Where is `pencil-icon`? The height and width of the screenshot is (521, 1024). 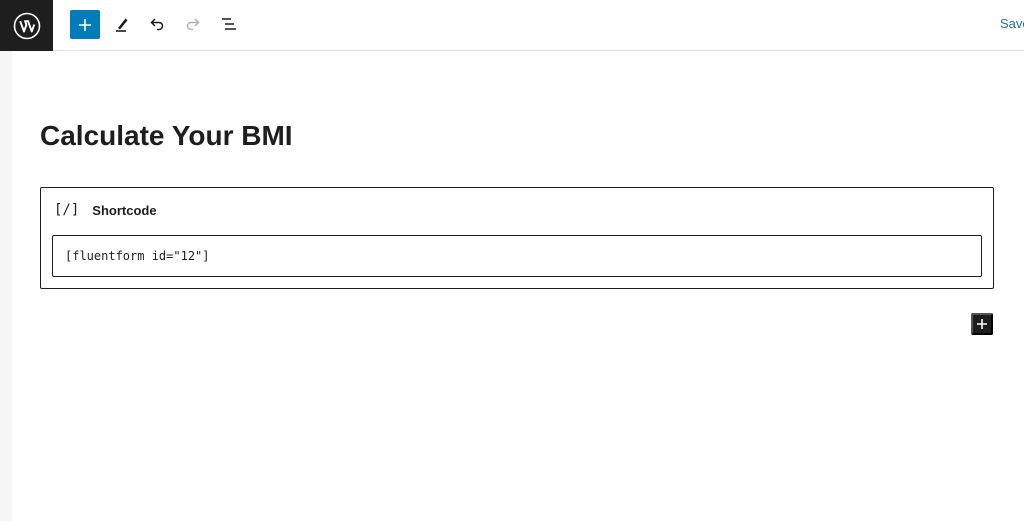 pencil-icon is located at coordinates (122, 25).